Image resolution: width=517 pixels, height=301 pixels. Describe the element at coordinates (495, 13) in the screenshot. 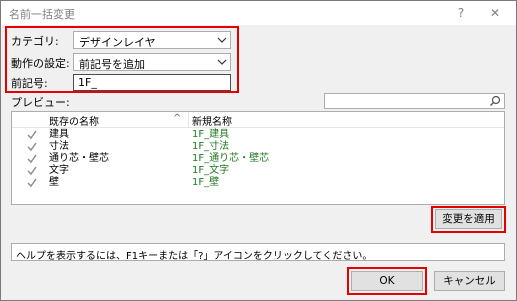

I see `close-button: ✕` at that location.